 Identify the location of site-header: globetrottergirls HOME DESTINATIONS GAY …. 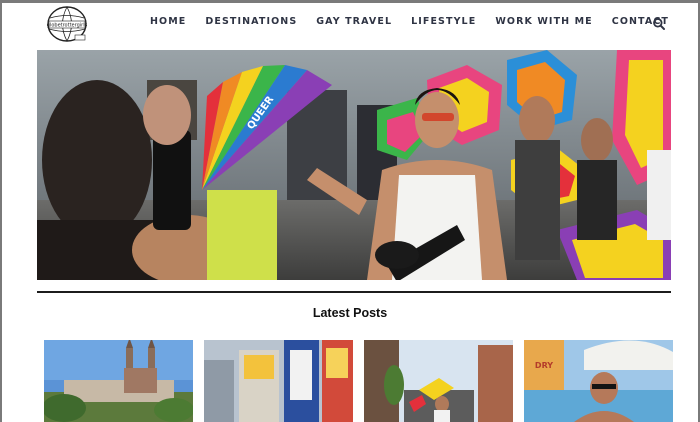
(350, 24).